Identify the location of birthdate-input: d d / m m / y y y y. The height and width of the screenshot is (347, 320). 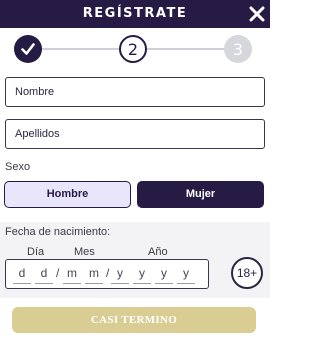
(107, 274).